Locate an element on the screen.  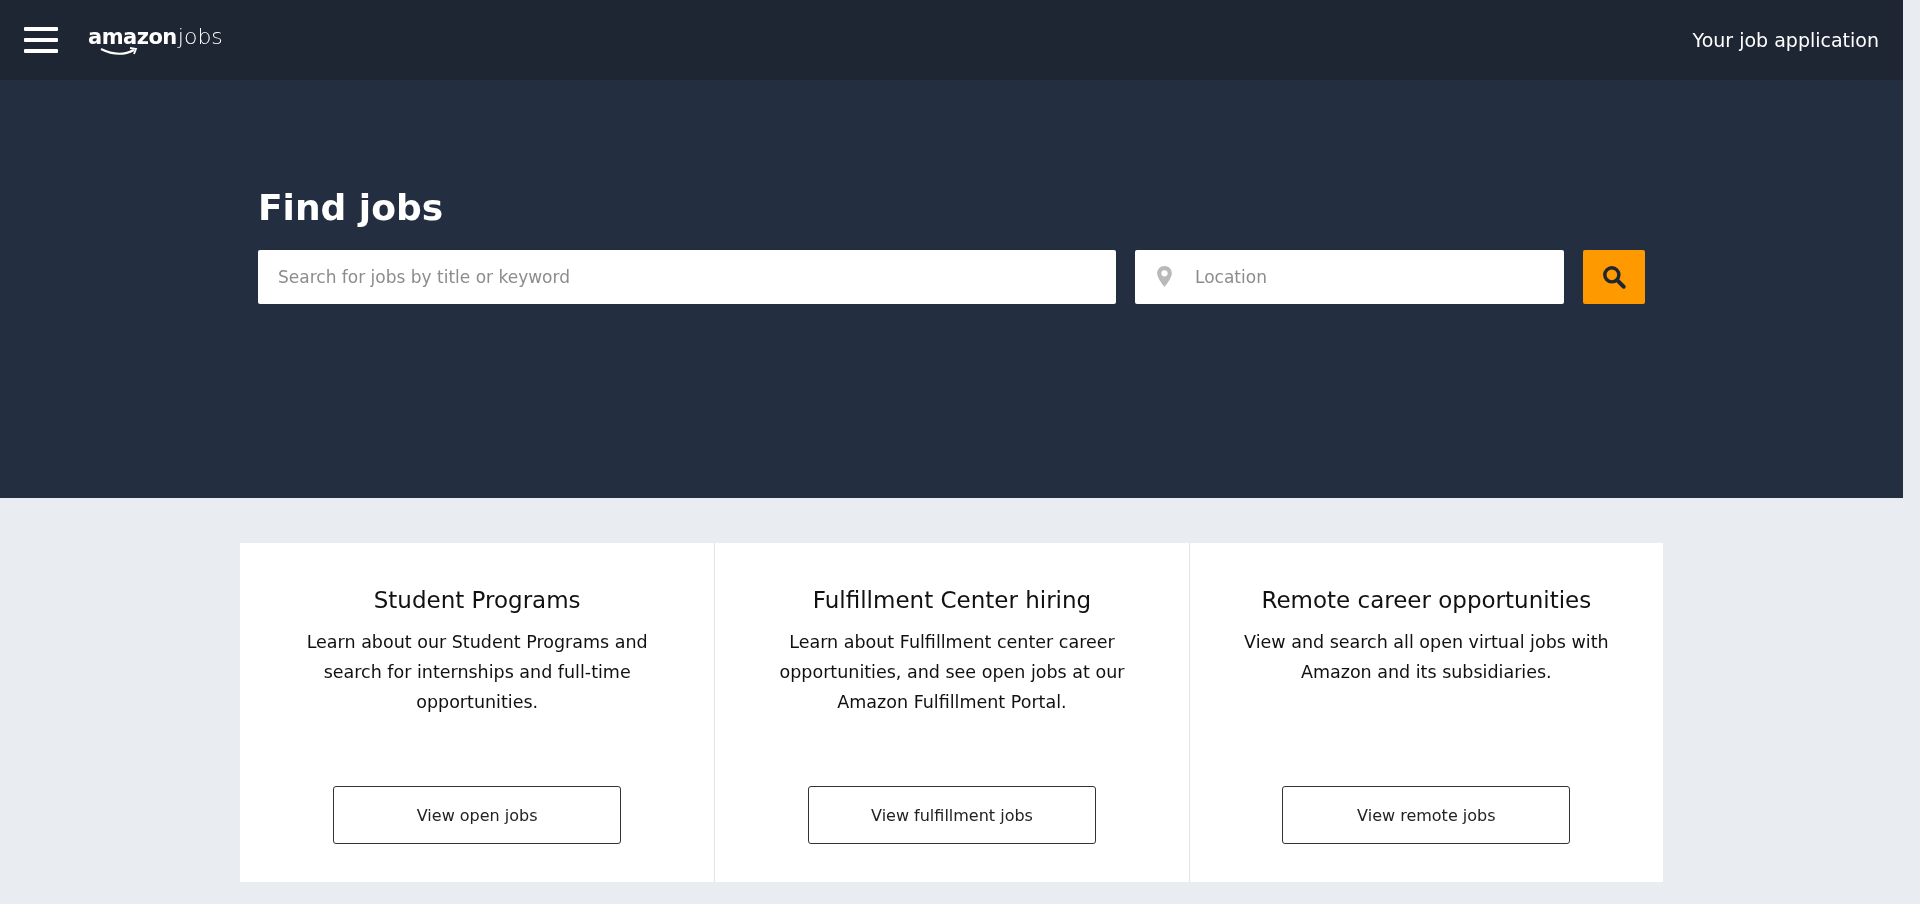
job-application-link: Your job application is located at coordinates (1785, 40).